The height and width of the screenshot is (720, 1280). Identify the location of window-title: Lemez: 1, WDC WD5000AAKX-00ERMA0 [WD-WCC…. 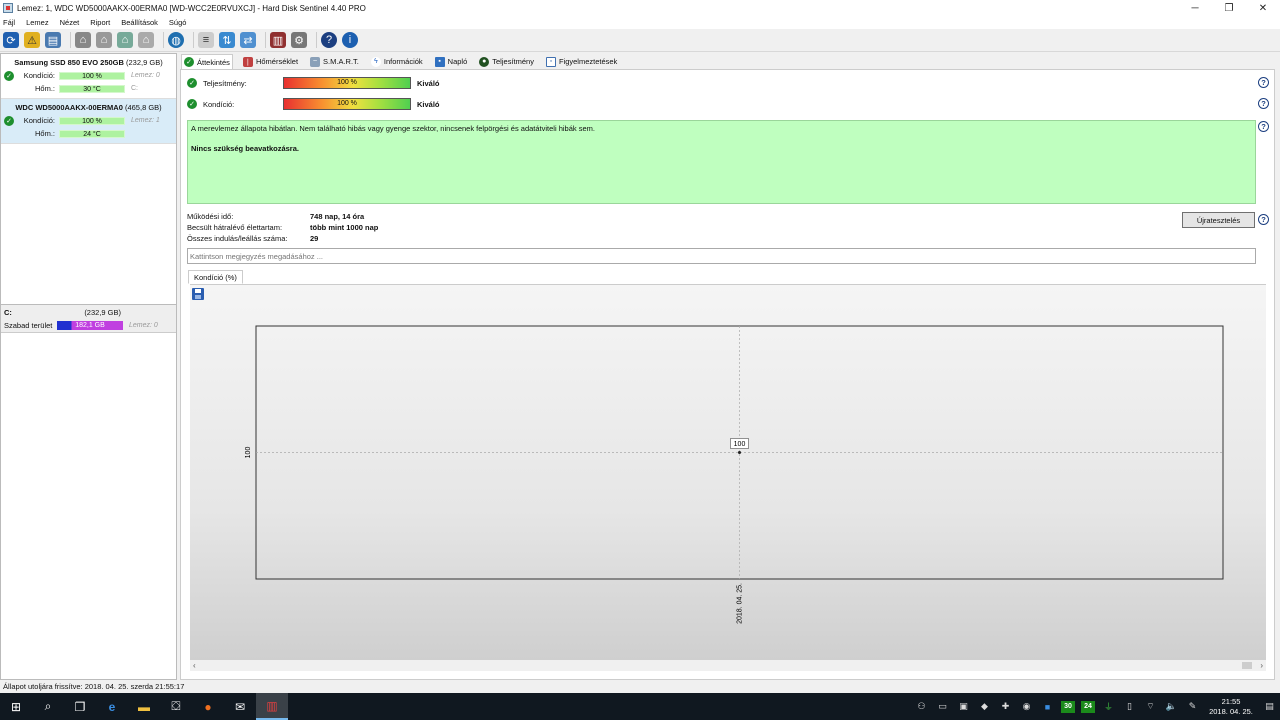
(191, 8).